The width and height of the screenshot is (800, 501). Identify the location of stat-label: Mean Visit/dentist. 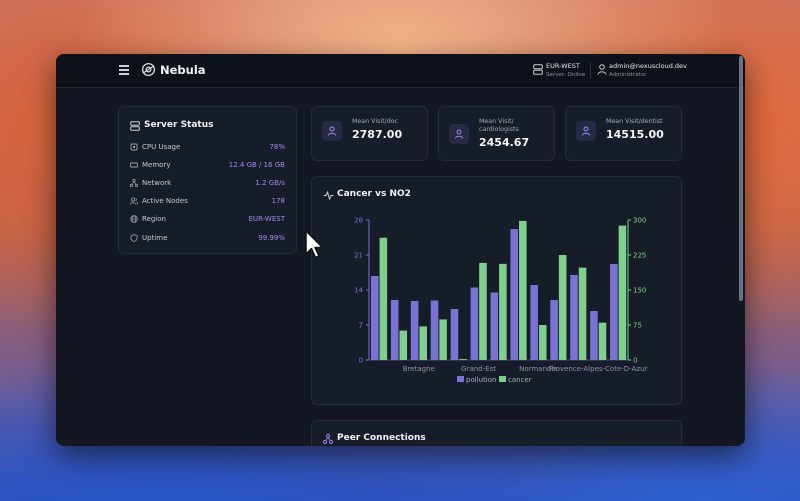
(634, 121).